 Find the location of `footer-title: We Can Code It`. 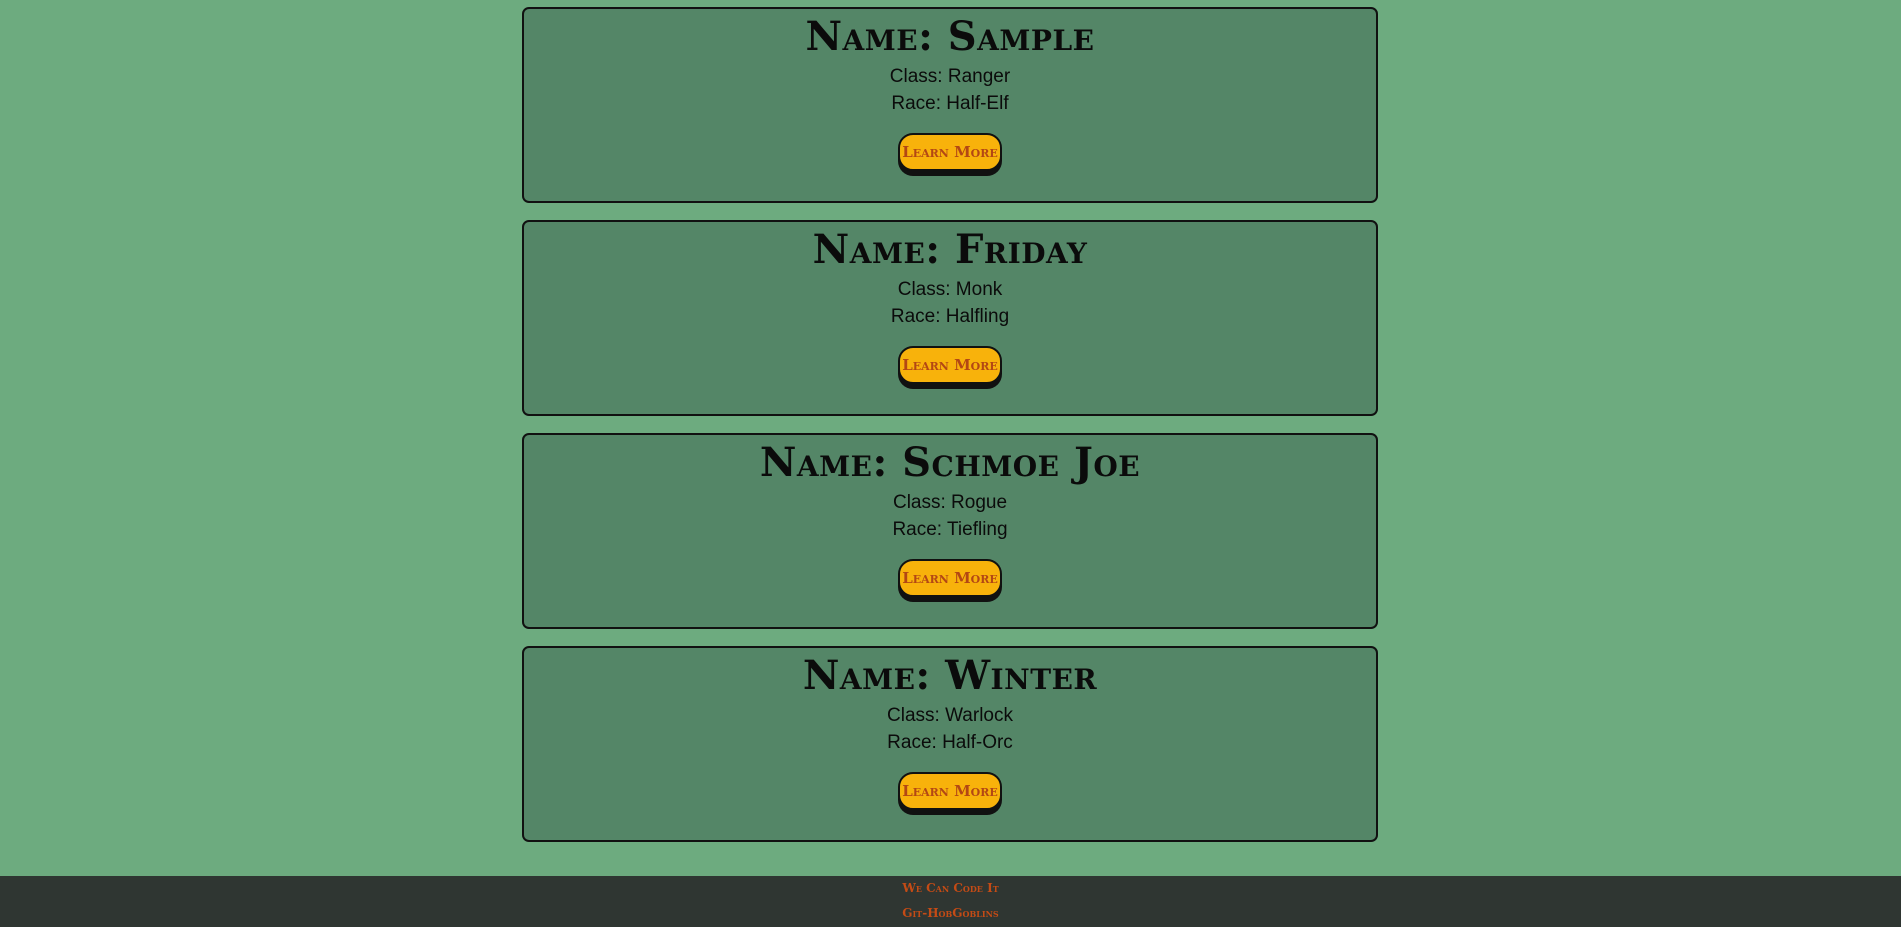

footer-title: We Can Code It is located at coordinates (950, 888).